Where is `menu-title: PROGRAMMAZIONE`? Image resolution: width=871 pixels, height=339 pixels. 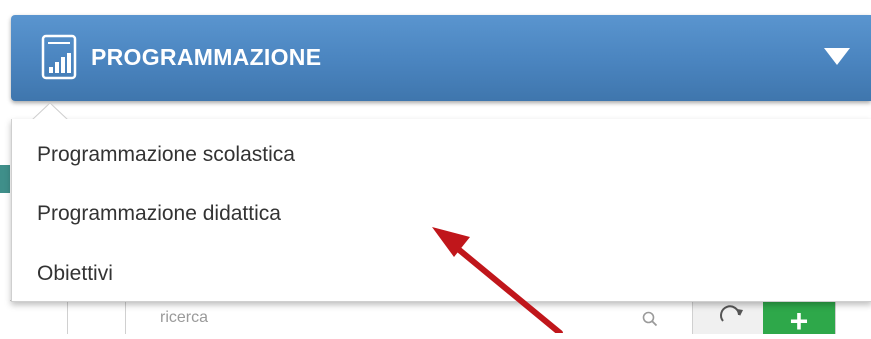 menu-title: PROGRAMMAZIONE is located at coordinates (206, 57).